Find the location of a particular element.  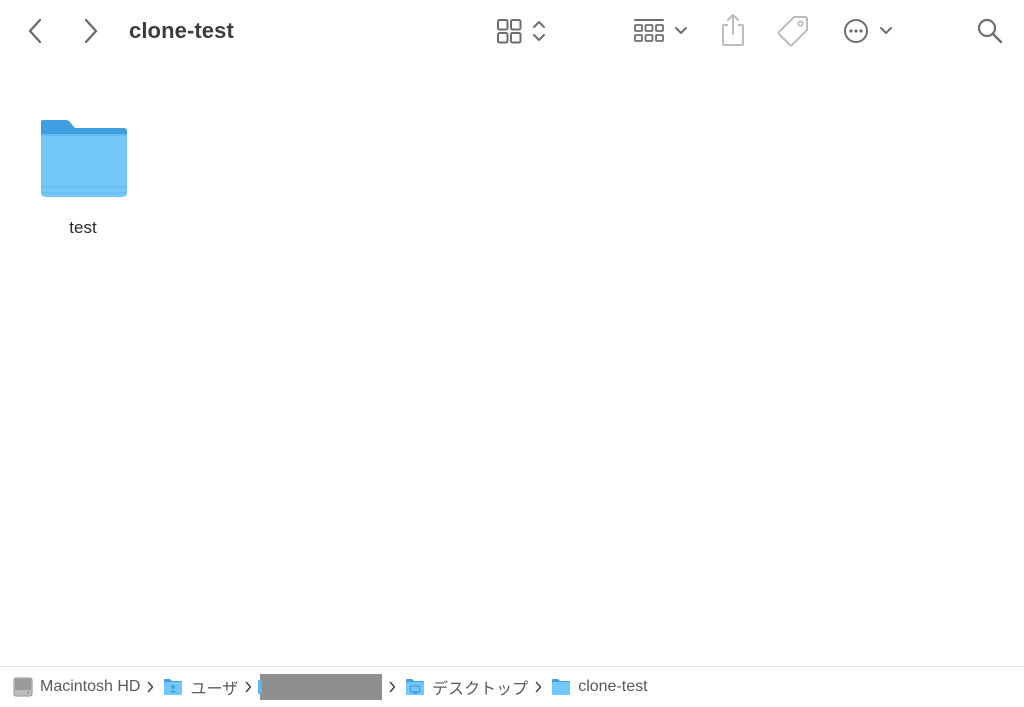

breadcrumb-user-home is located at coordinates (320, 687).